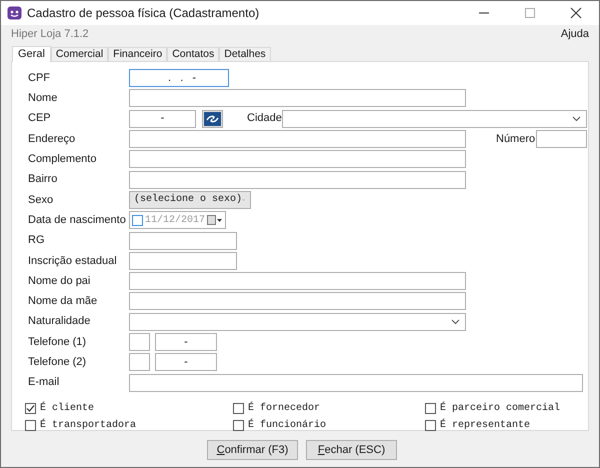 The image size is (600, 468). I want to click on city-combo, so click(434, 119).